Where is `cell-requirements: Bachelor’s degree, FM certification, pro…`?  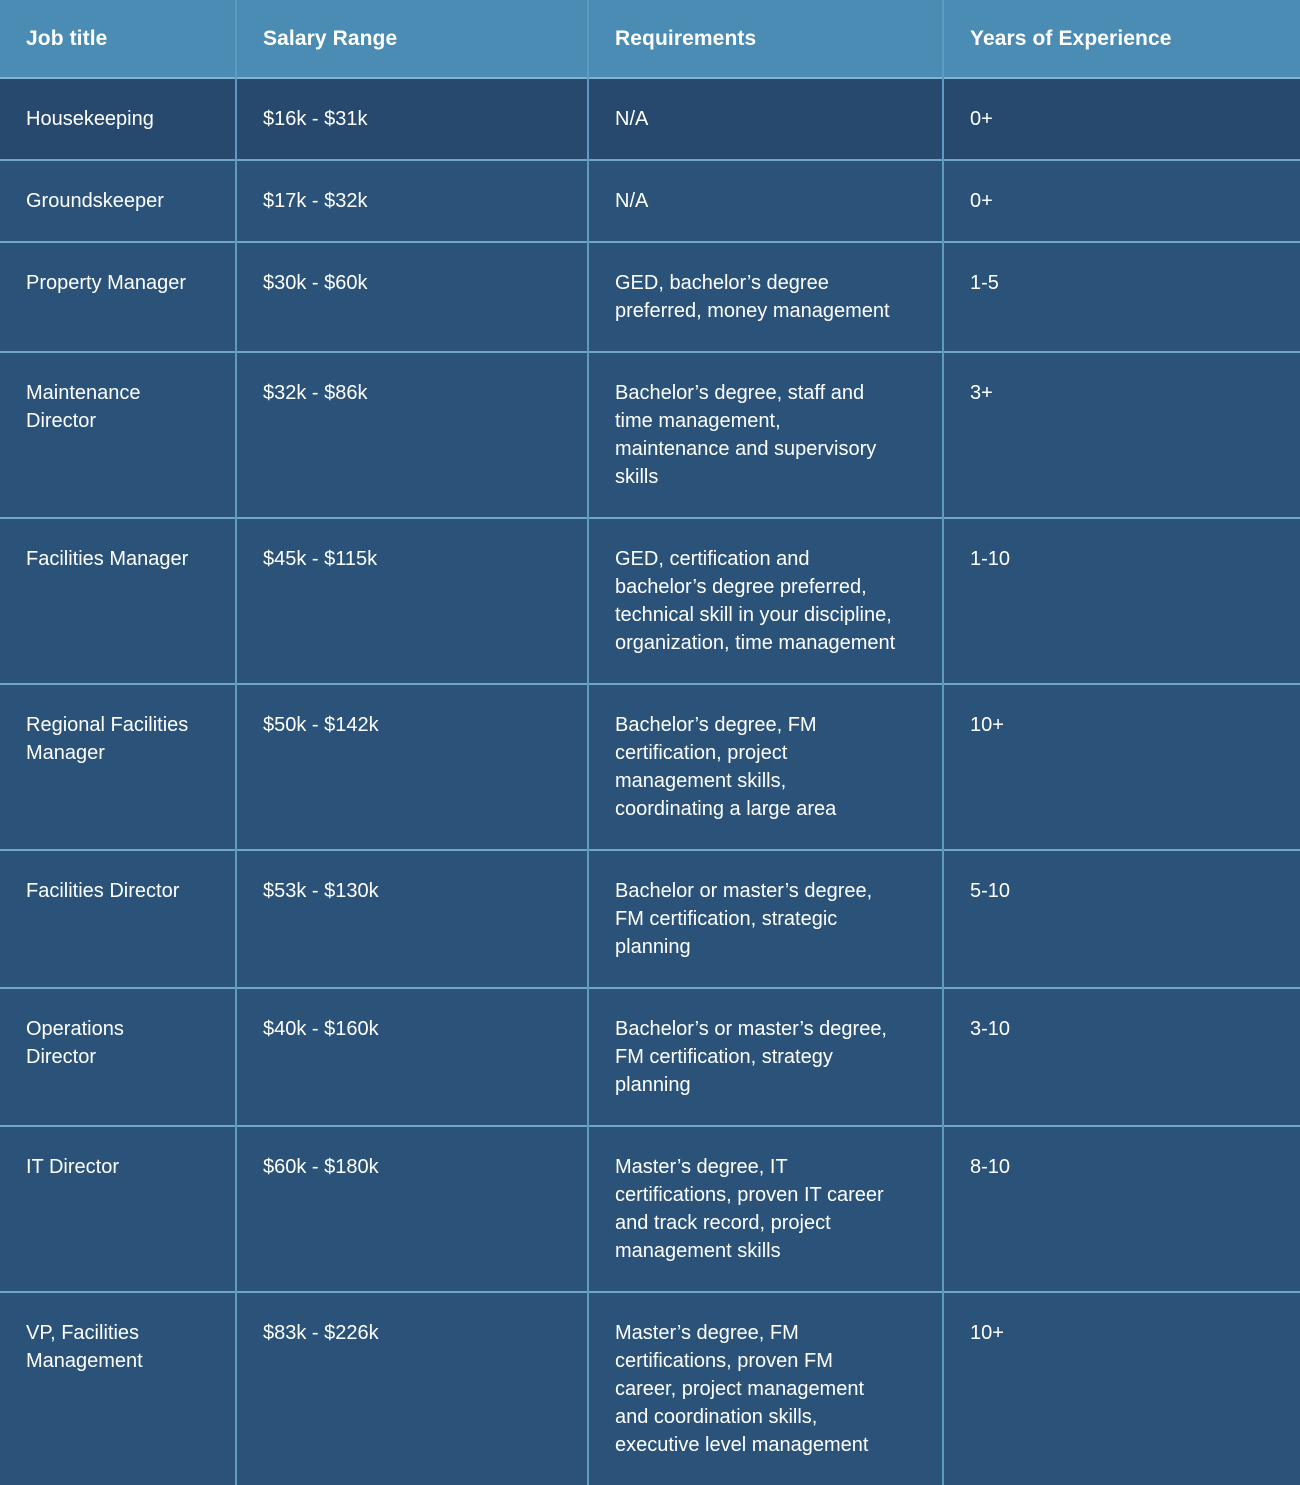
cell-requirements: Bachelor’s degree, FM certification, pro… is located at coordinates (766, 766).